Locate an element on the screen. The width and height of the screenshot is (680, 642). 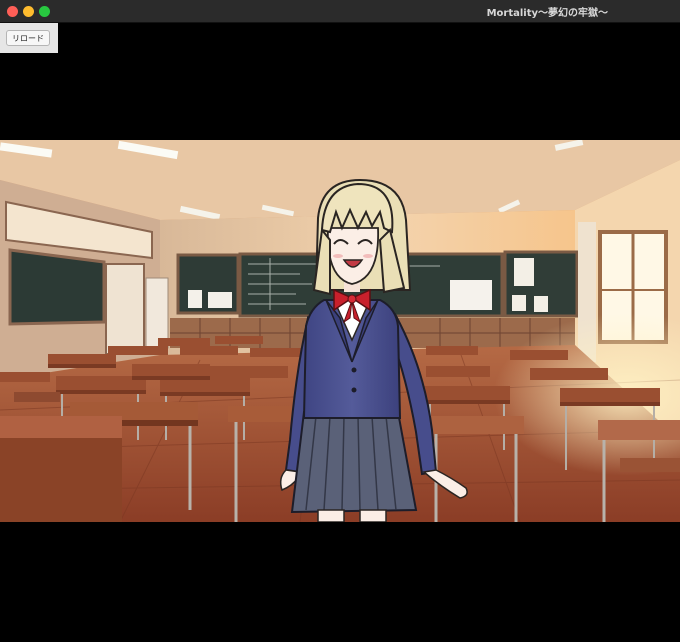
reload-button: リロード is located at coordinates (28, 38).